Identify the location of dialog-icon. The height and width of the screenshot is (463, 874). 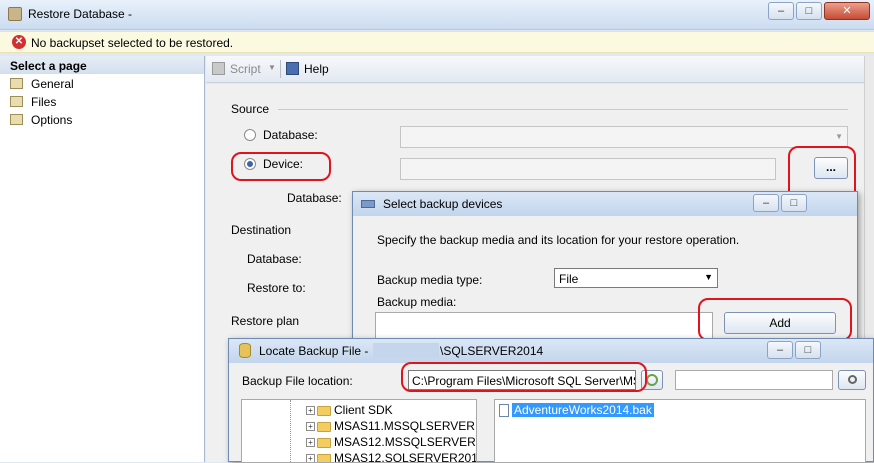
(368, 204).